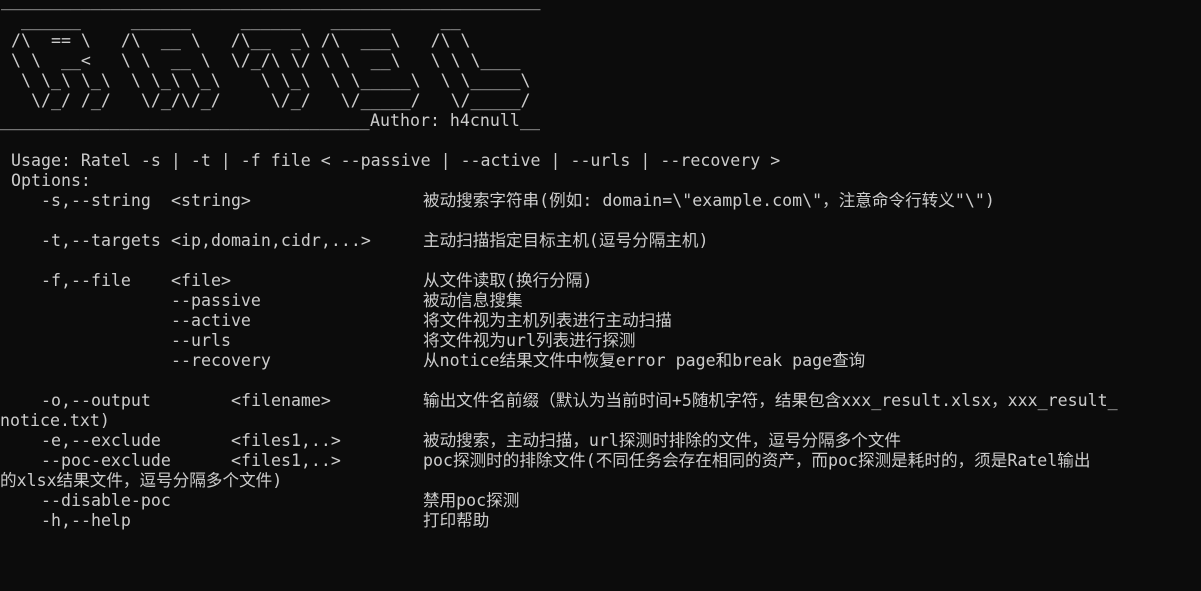 The image size is (1201, 591). What do you see at coordinates (547, 320) in the screenshot?
I see `option-desc: 将文件视为主机列表进行主动扫描` at bounding box center [547, 320].